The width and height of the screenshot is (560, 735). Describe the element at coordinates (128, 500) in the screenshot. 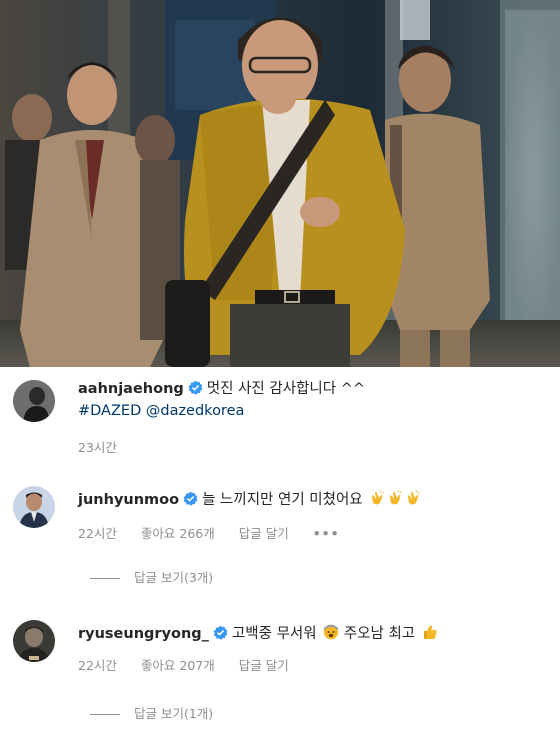

I see `comment-username: junhyunmoo` at that location.